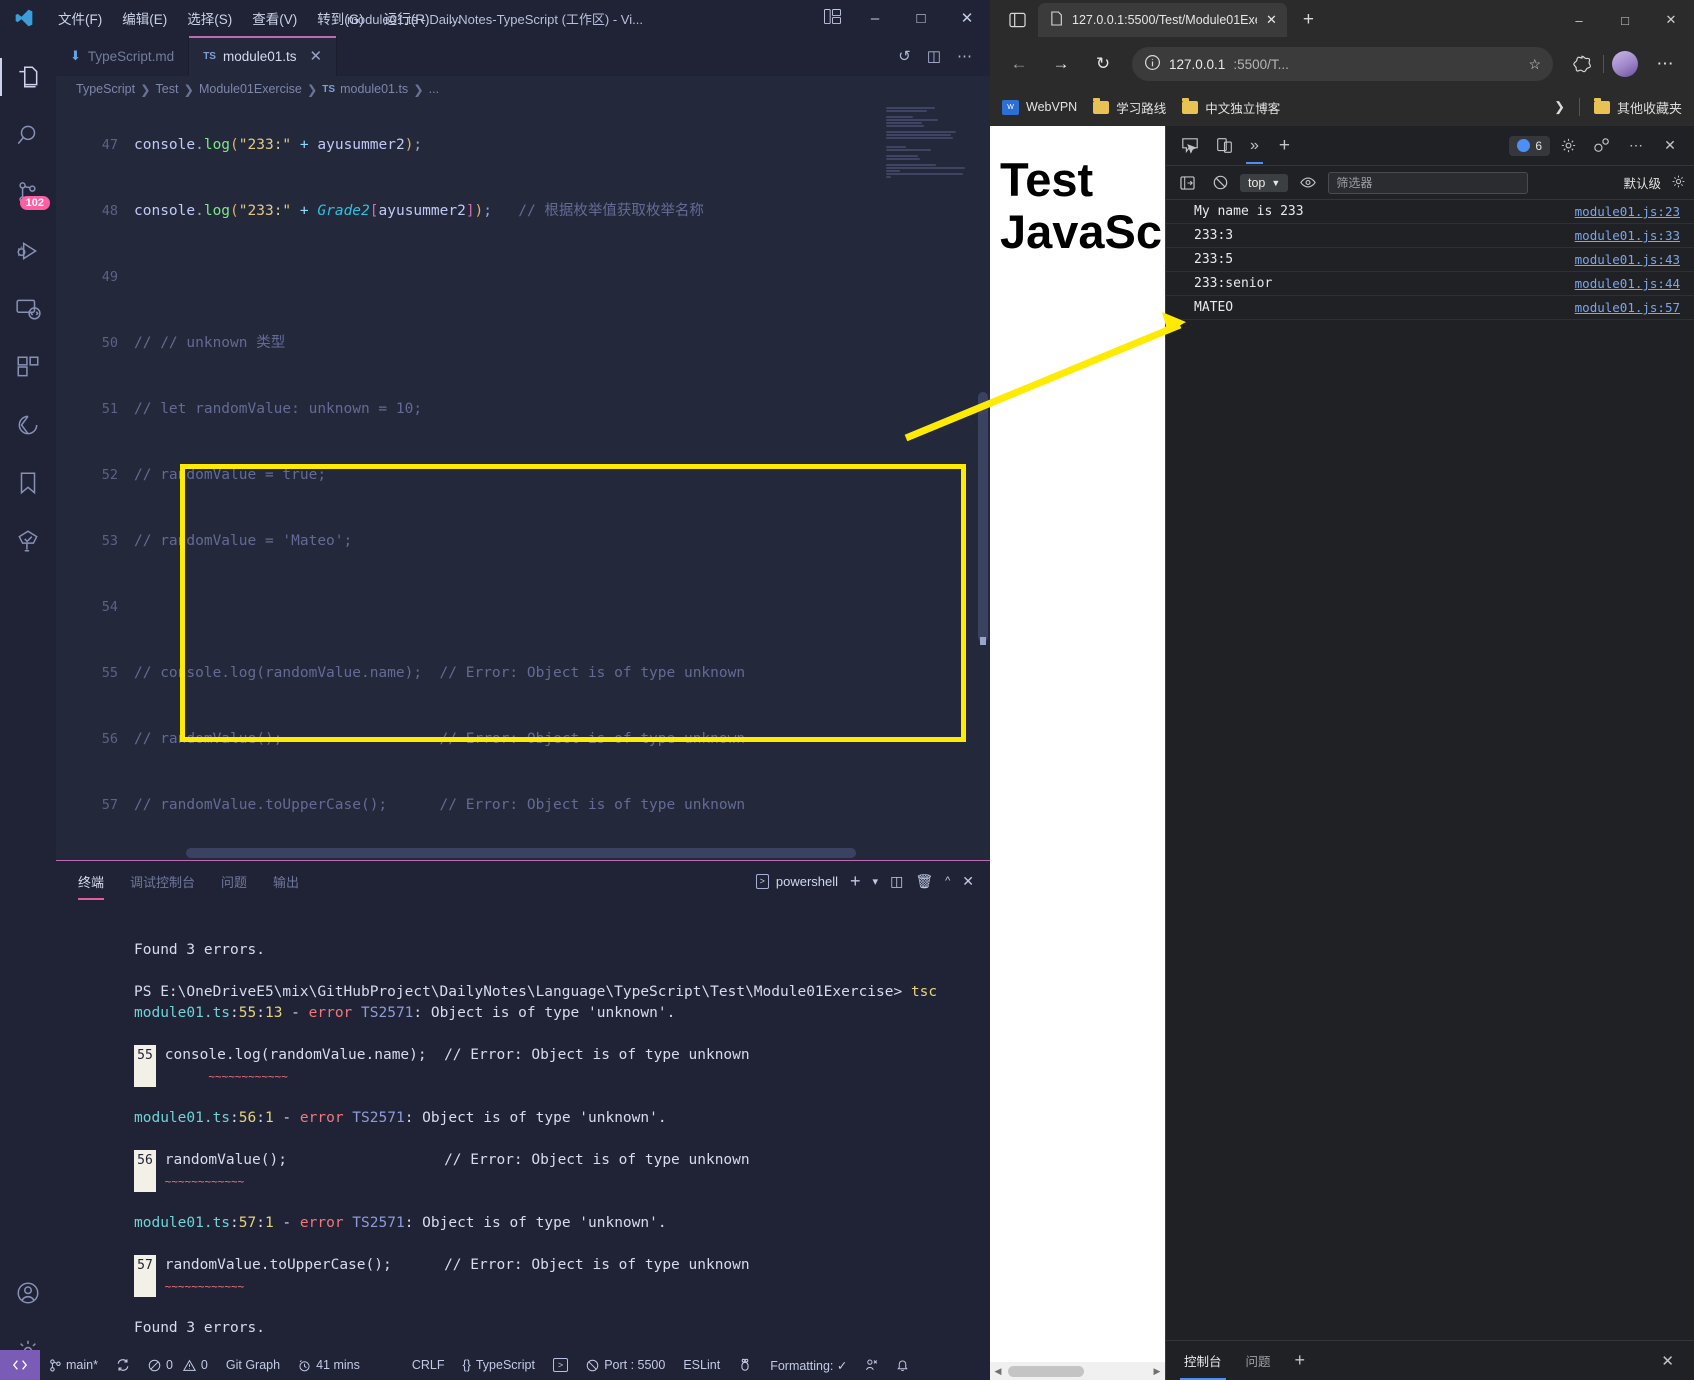 The height and width of the screenshot is (1380, 1694). I want to click on menu-selection: 选择(S), so click(209, 18).